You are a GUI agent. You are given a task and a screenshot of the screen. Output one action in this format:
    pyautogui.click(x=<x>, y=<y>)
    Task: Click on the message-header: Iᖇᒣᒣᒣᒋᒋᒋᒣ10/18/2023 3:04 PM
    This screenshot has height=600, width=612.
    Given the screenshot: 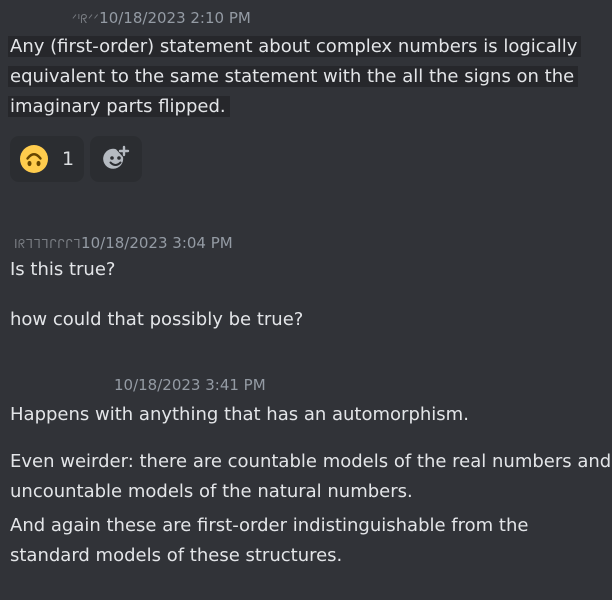 What is the action you would take?
    pyautogui.click(x=123, y=243)
    